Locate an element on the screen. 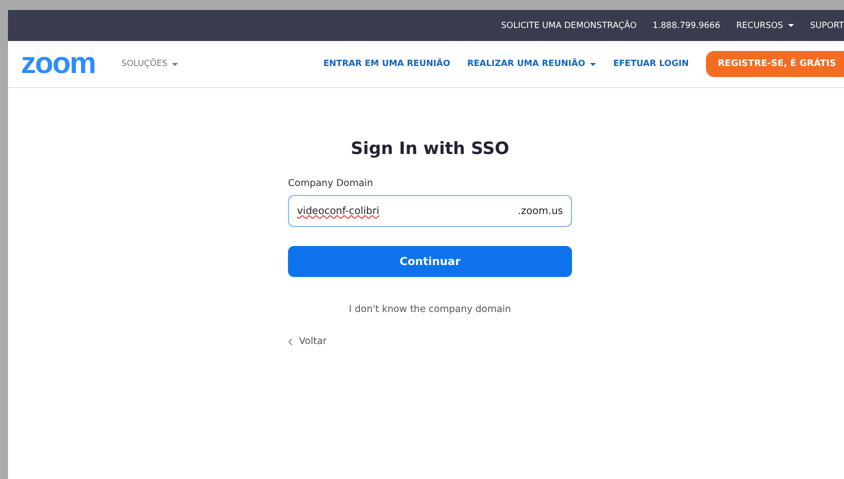 This screenshot has height=479, width=844. top-link: SUPORT is located at coordinates (827, 25).